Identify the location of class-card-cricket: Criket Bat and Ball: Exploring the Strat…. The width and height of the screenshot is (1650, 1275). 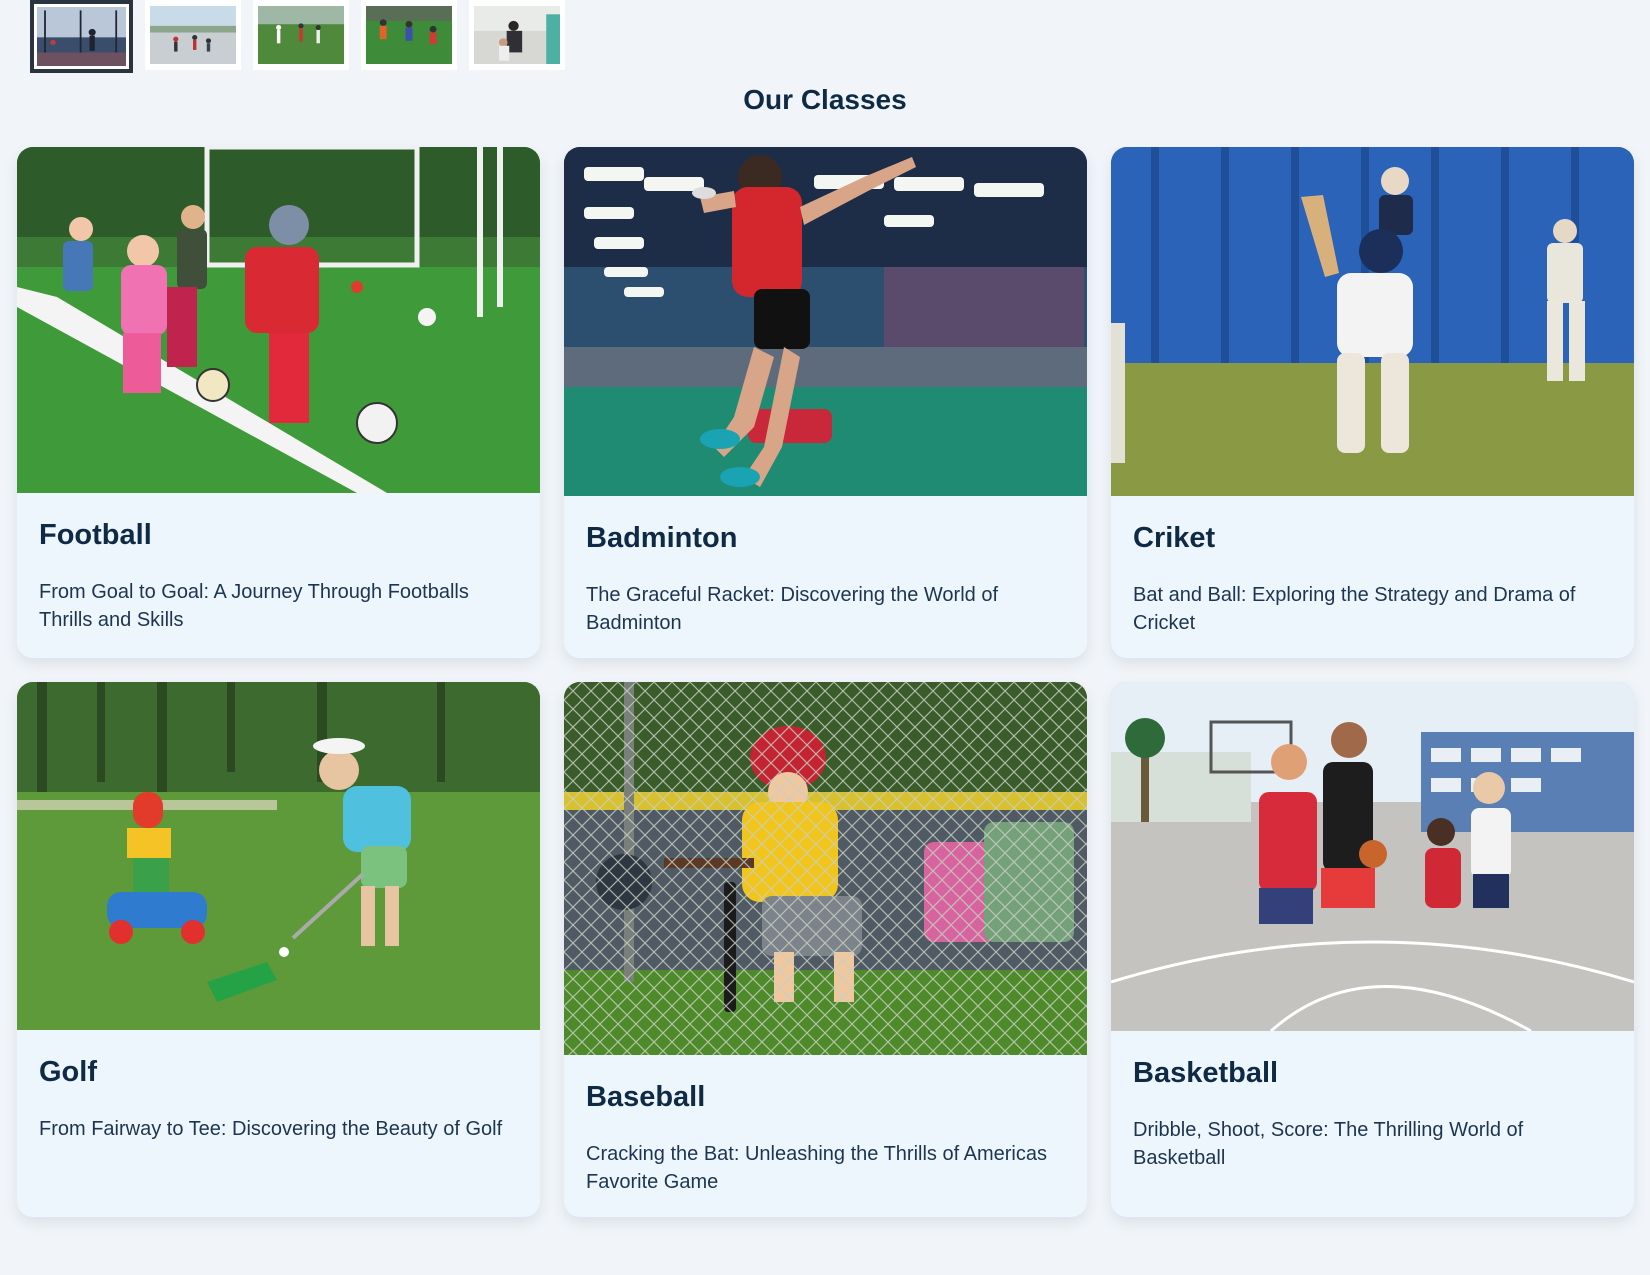
(1372, 402).